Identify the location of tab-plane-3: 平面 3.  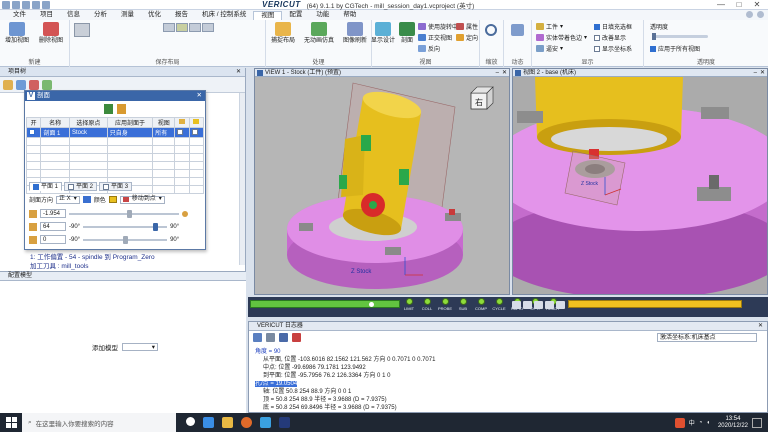
(116, 186).